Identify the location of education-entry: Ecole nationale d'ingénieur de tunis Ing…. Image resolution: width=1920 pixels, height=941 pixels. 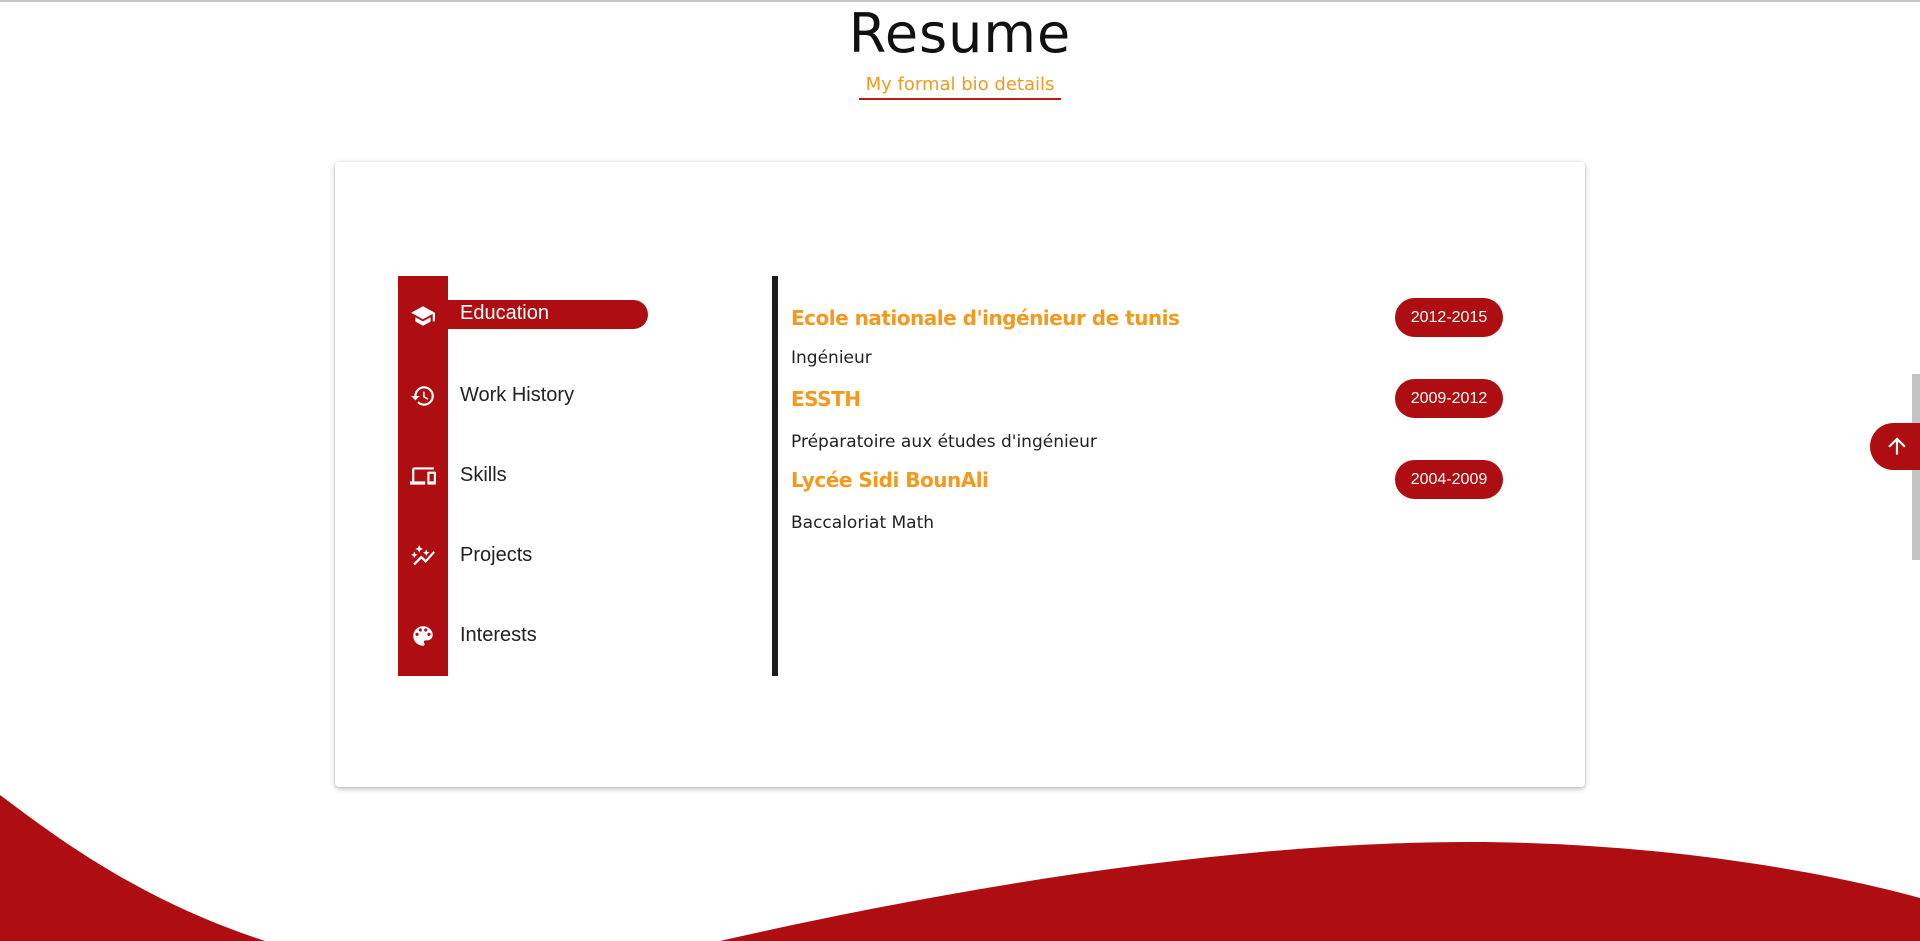
(1151, 333).